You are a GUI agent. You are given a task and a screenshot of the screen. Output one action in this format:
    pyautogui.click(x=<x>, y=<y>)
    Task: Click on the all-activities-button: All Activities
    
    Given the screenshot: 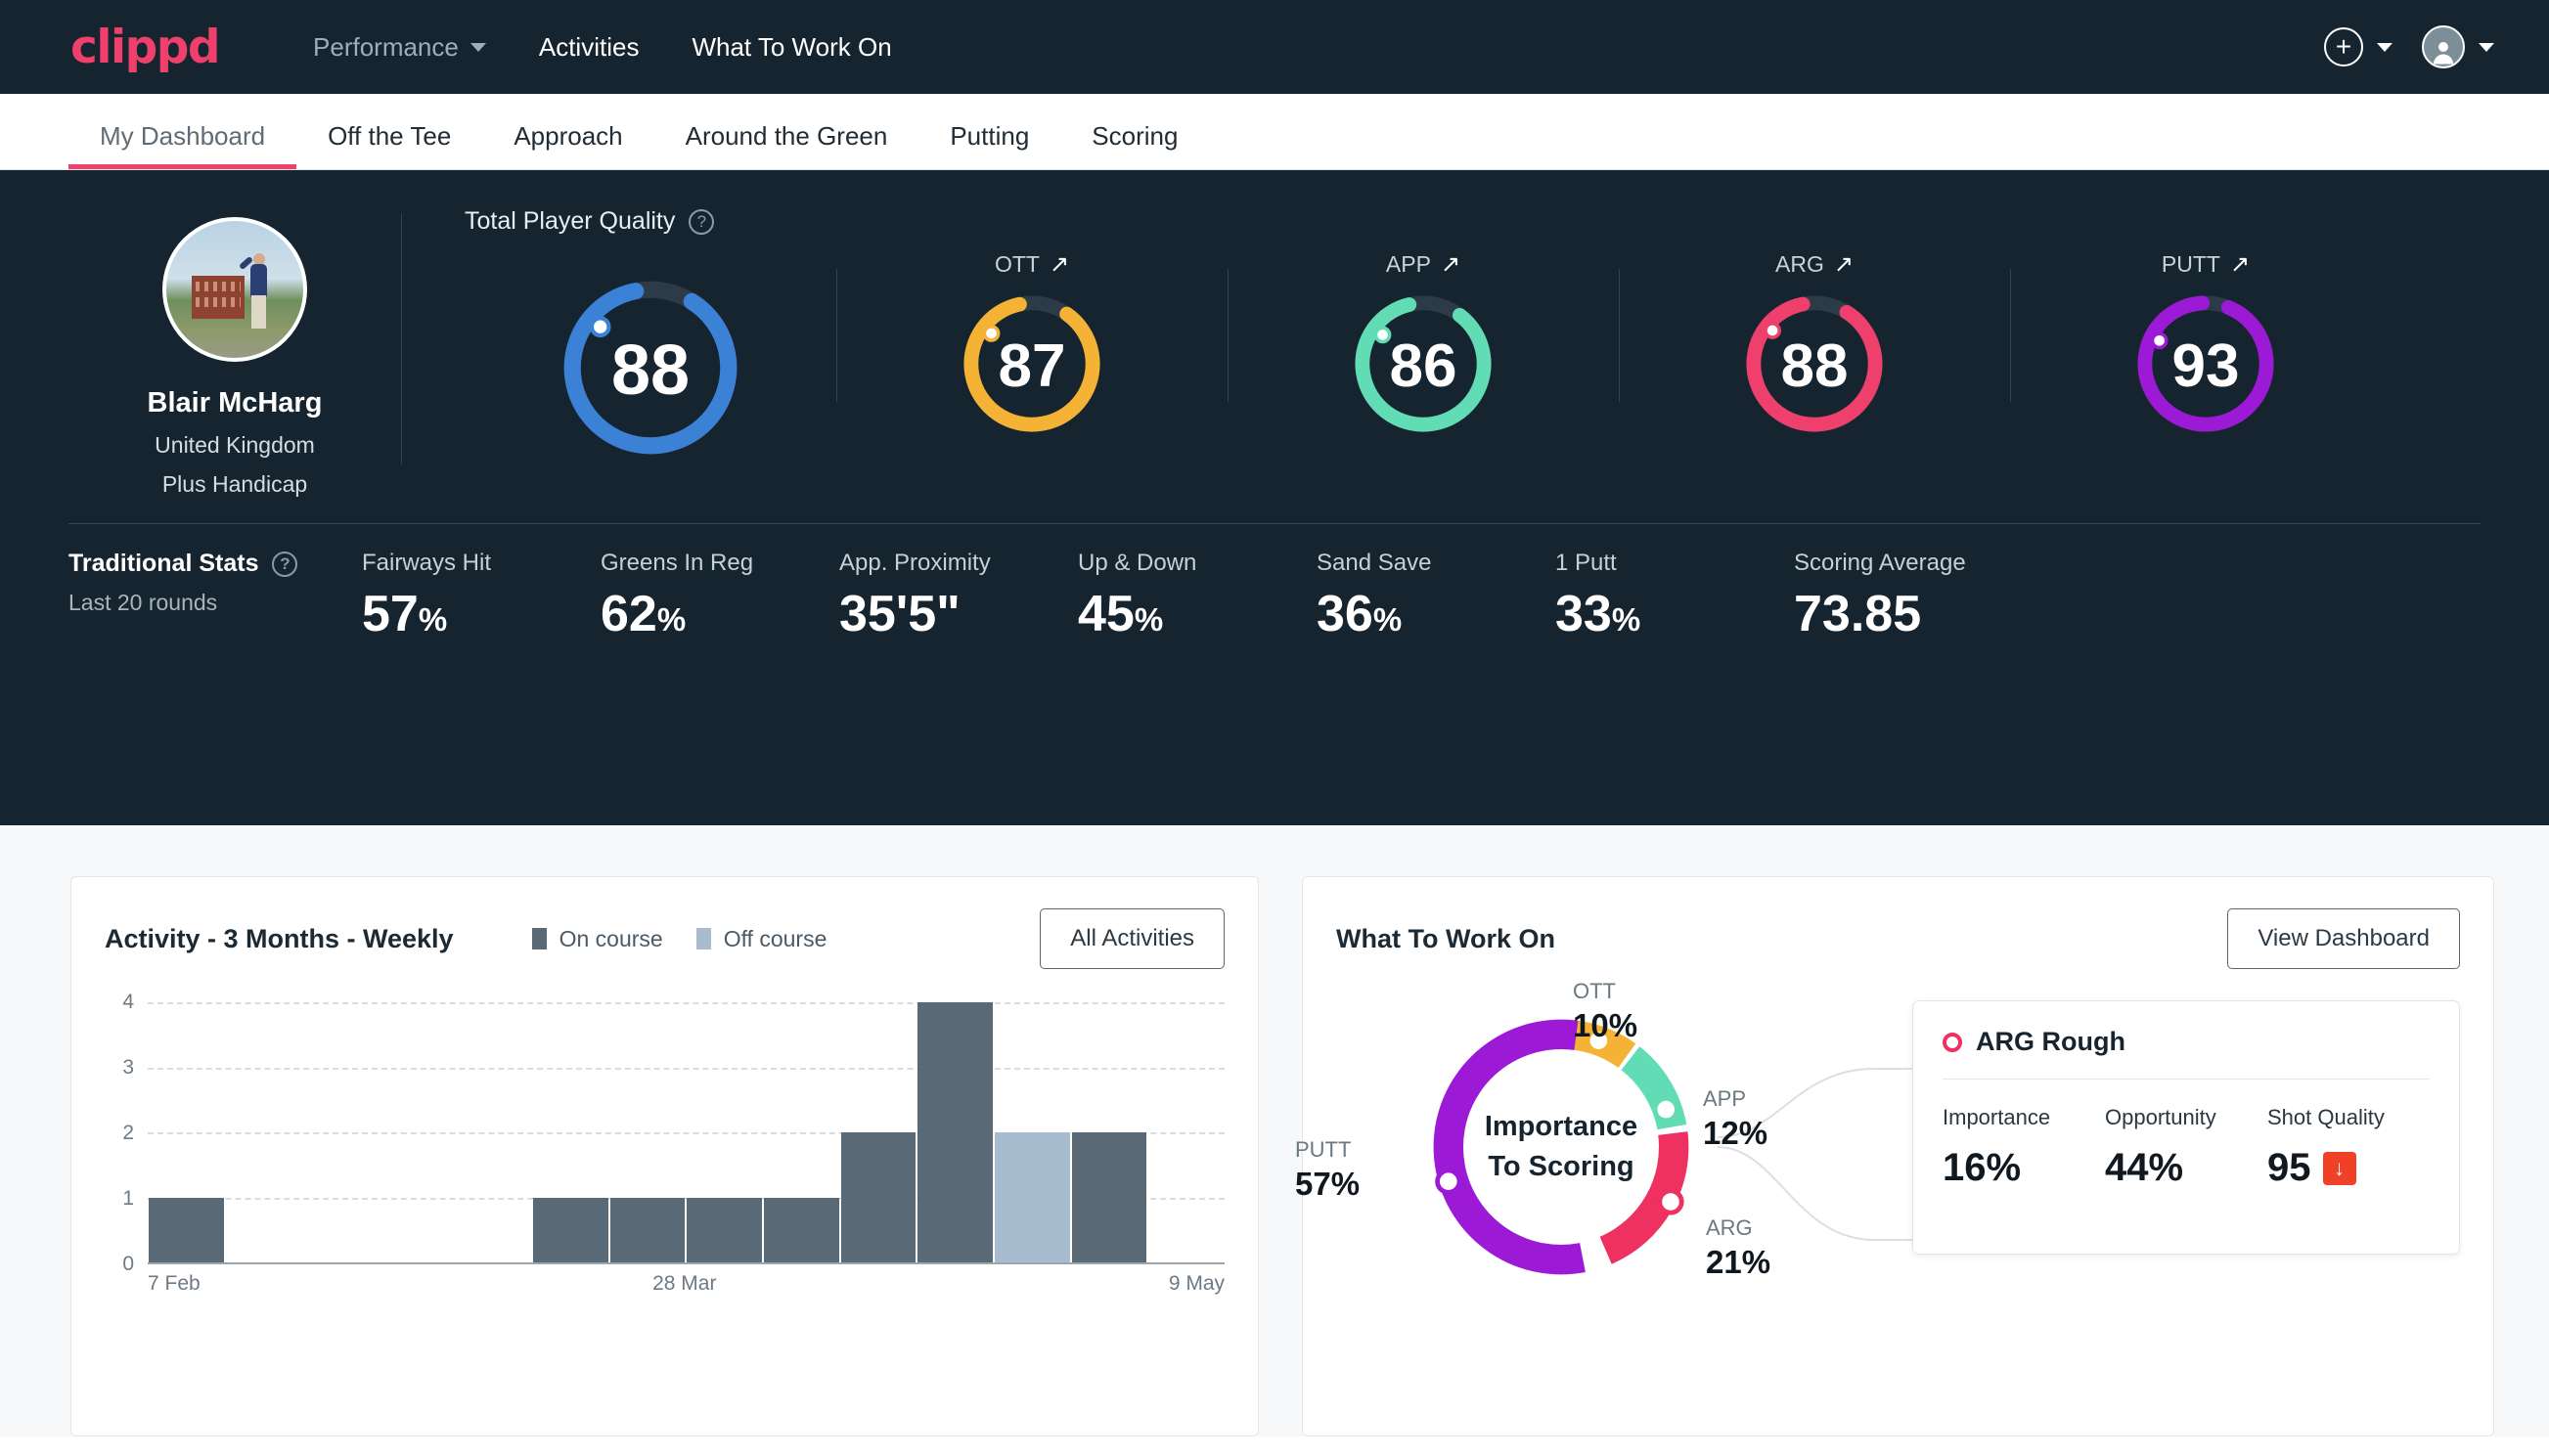 What is the action you would take?
    pyautogui.click(x=1133, y=938)
    